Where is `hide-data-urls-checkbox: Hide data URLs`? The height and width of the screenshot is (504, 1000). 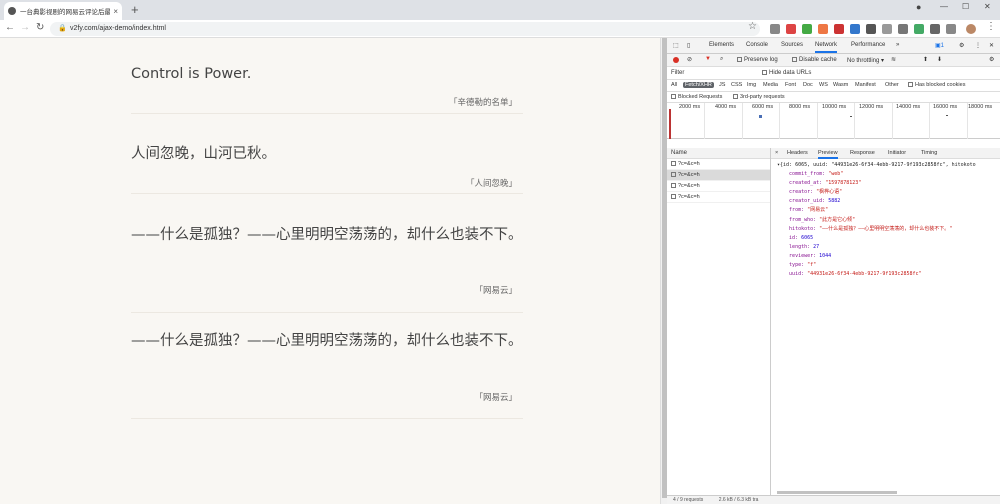
hide-data-urls-checkbox: Hide data URLs is located at coordinates (786, 73).